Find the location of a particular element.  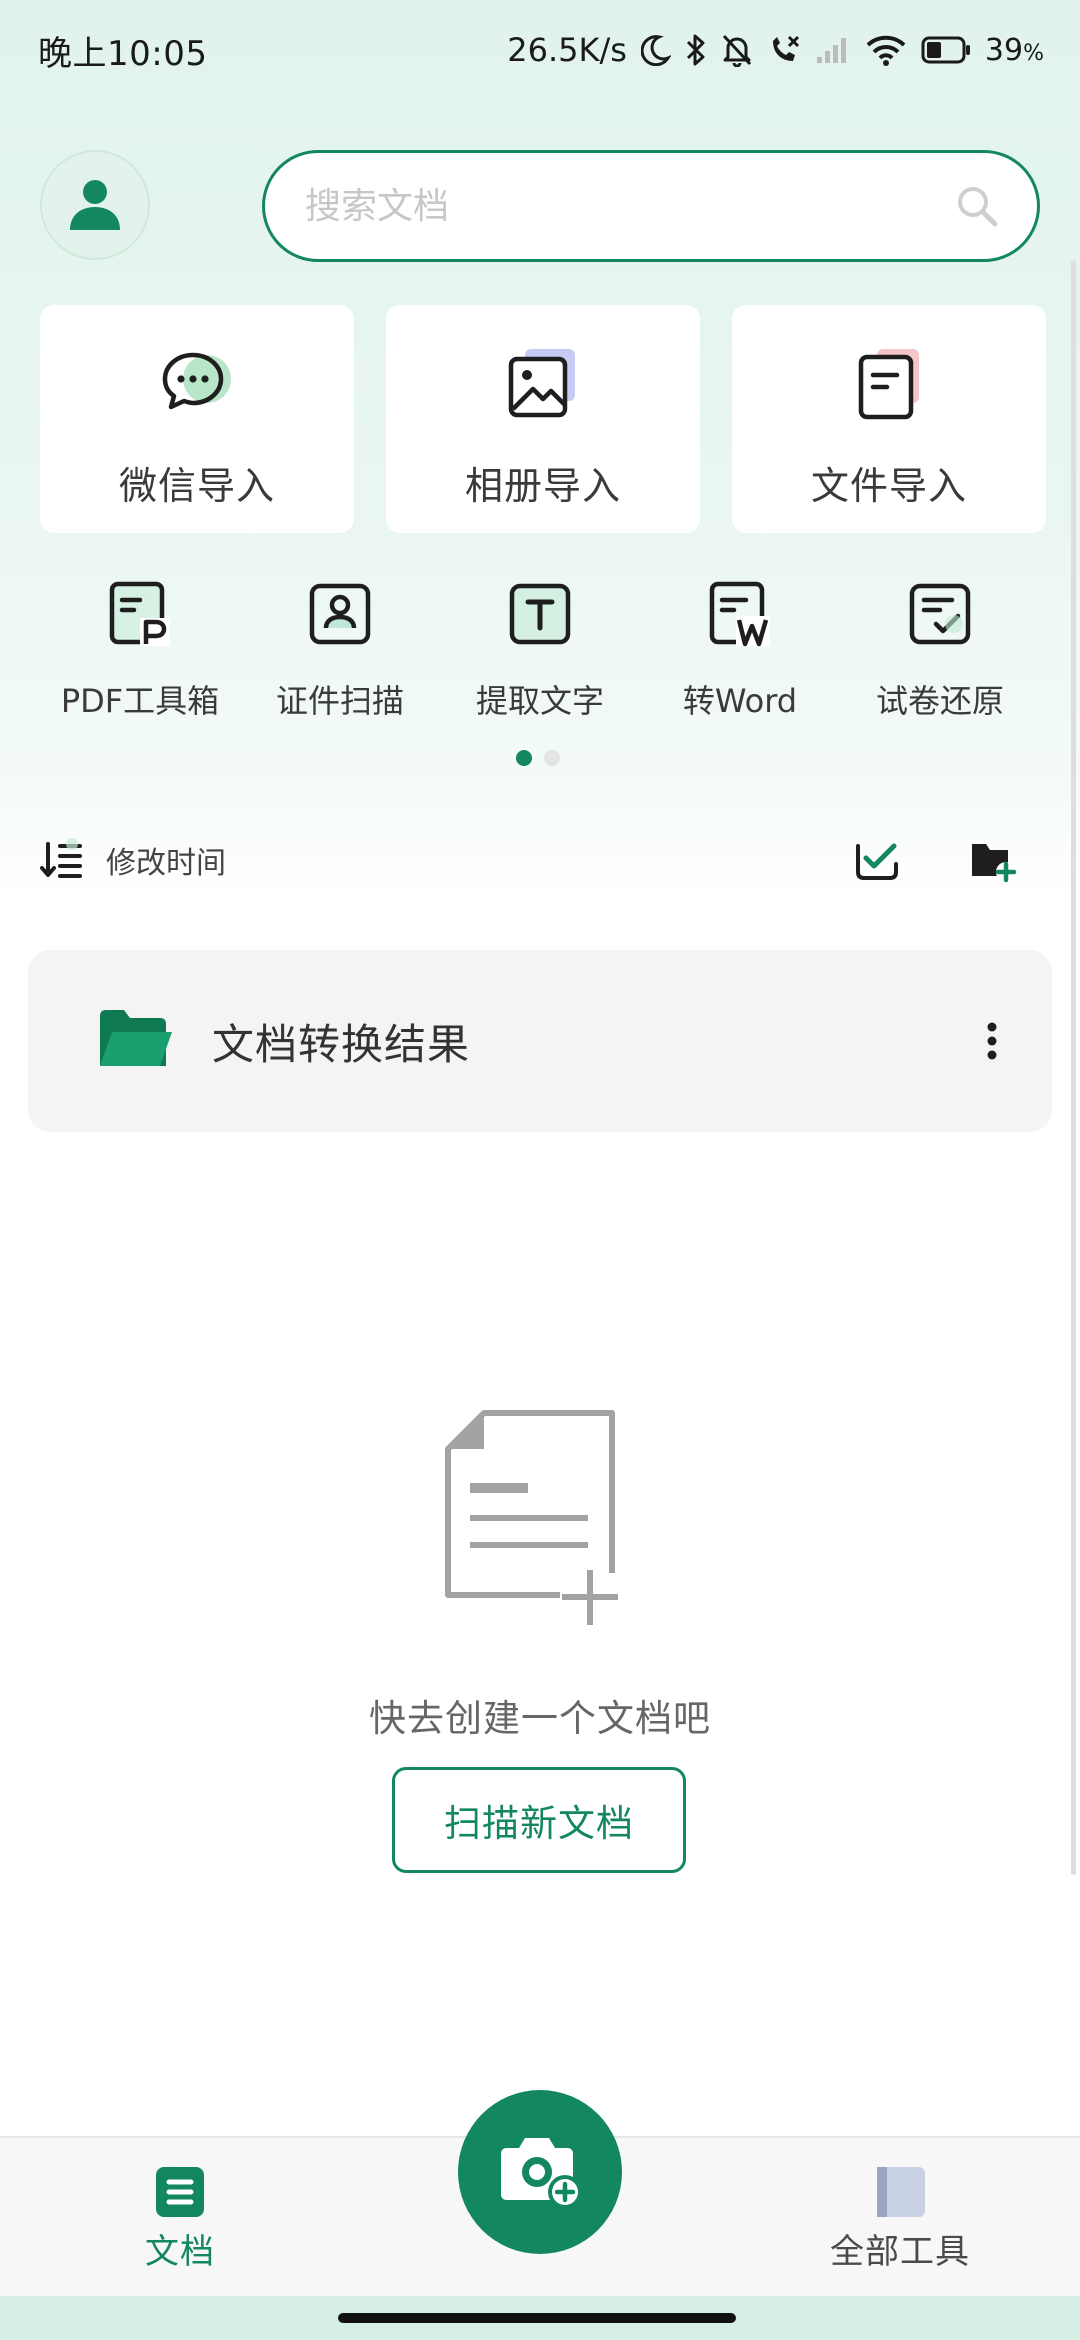

tool-exam-restore: 试卷还原 is located at coordinates (940, 655).